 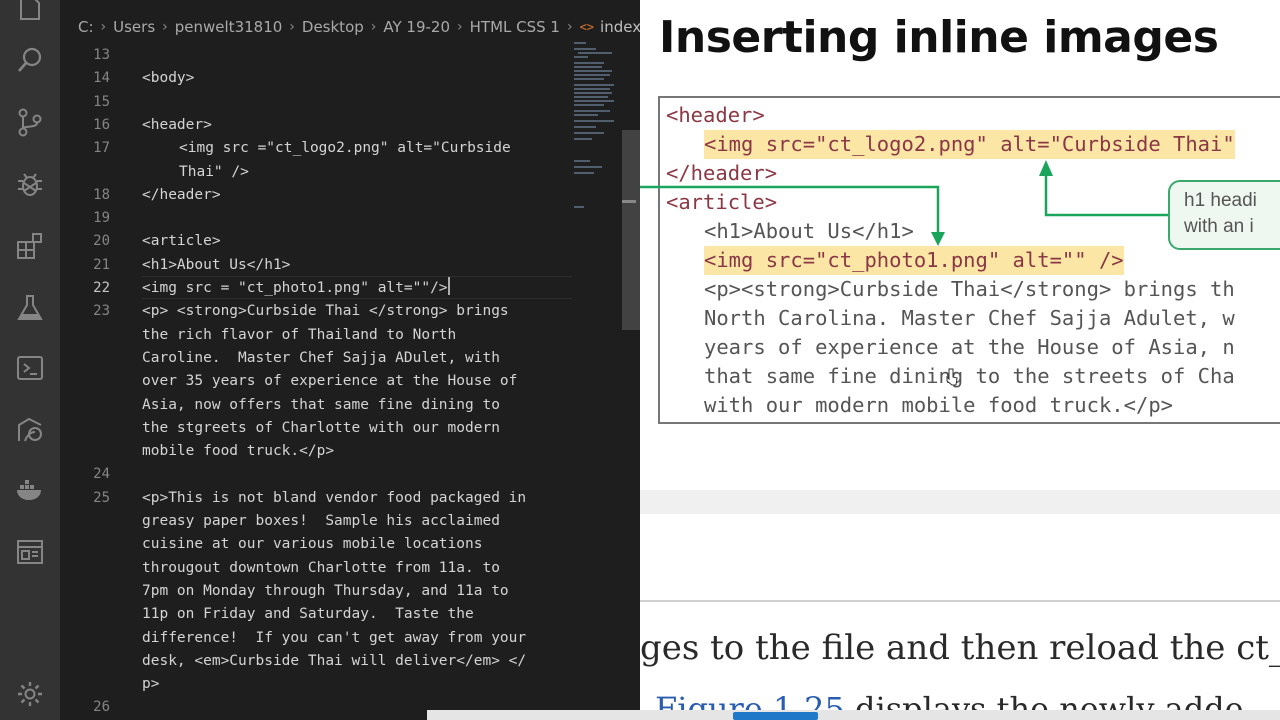 What do you see at coordinates (30, 308) in the screenshot?
I see `testing-icon` at bounding box center [30, 308].